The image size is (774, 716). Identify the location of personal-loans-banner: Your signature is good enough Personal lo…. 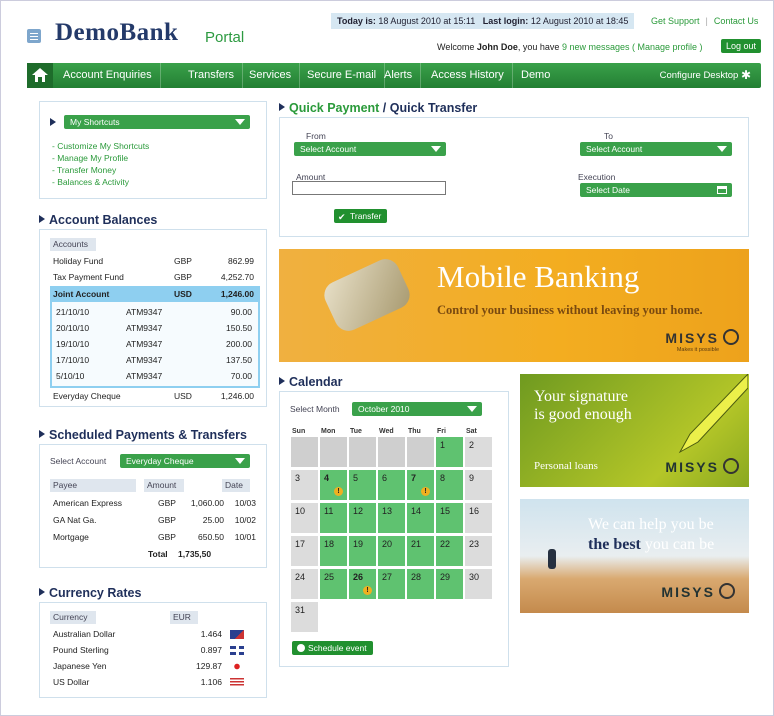
(634, 430).